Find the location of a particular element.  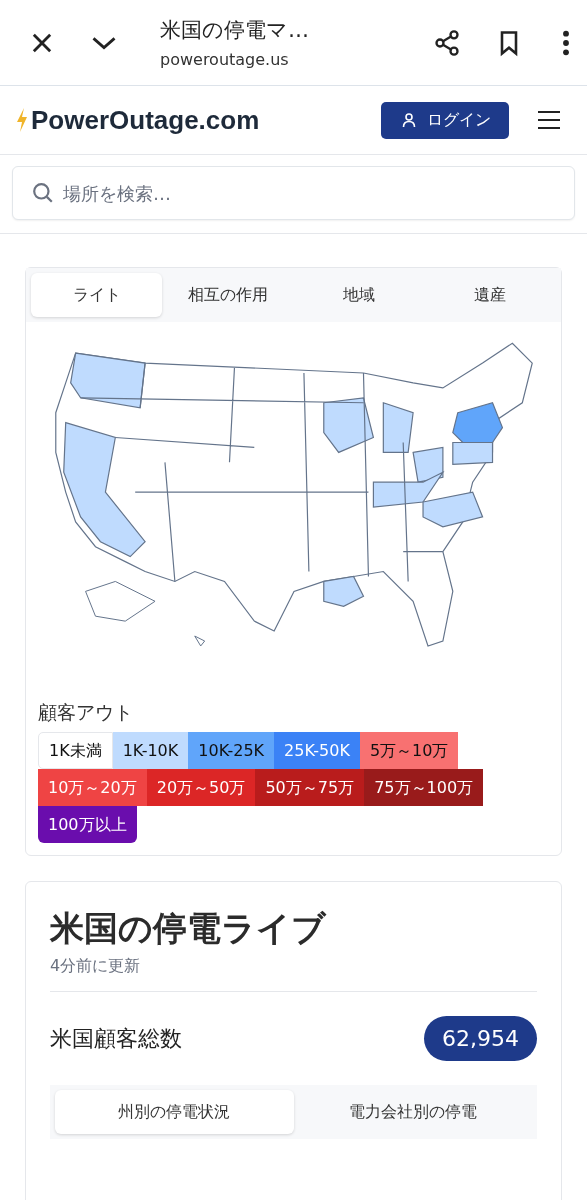

tab: 電力会社別の停電 is located at coordinates (412, 1112).